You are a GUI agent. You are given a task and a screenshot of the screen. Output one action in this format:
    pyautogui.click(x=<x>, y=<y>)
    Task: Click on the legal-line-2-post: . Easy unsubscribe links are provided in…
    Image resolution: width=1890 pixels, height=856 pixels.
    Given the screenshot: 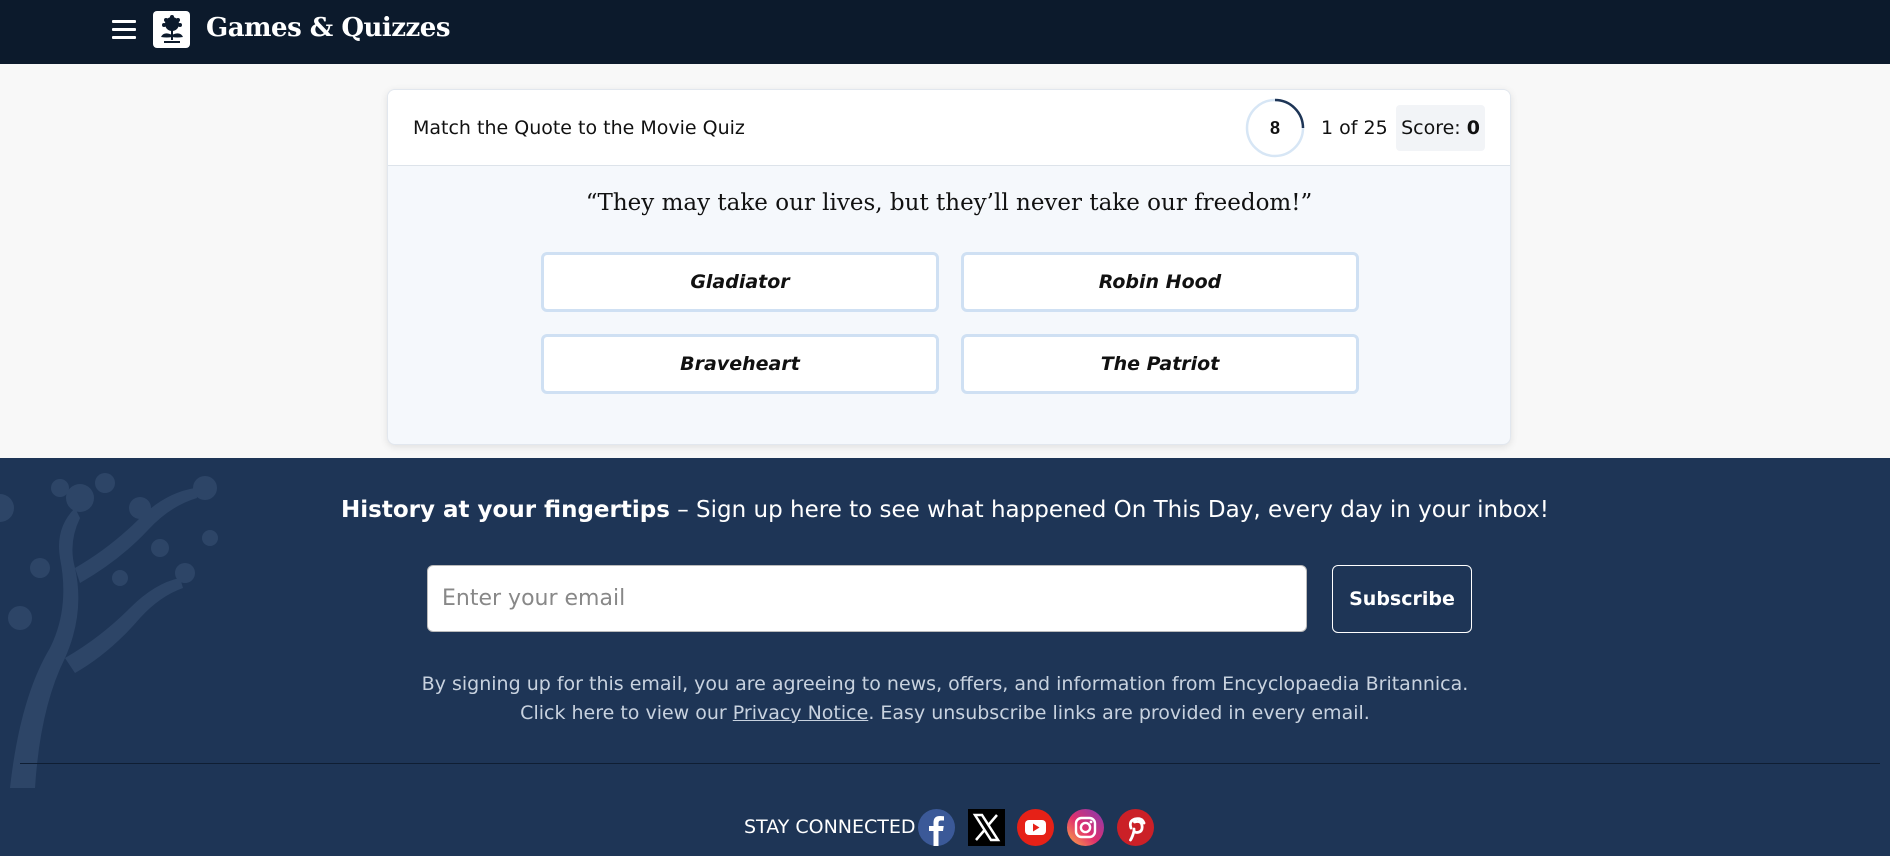 What is the action you would take?
    pyautogui.click(x=1119, y=713)
    